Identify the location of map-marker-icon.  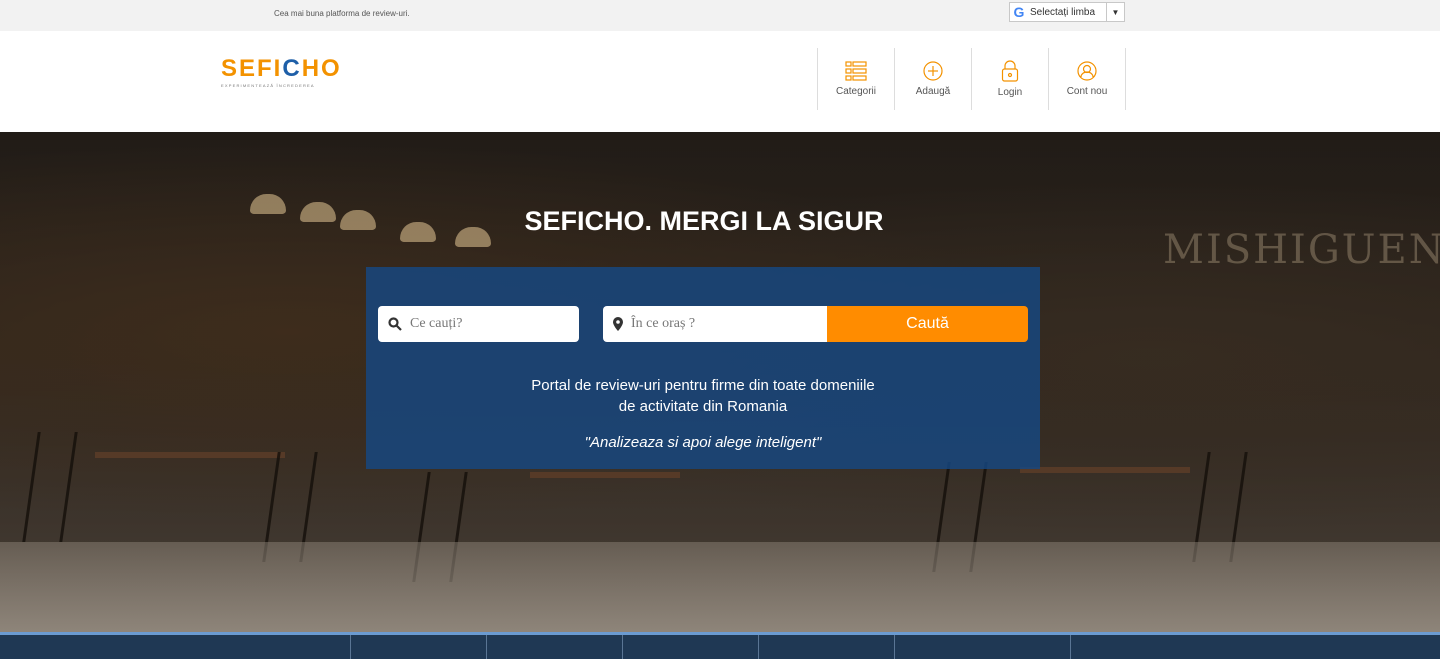
(618, 324).